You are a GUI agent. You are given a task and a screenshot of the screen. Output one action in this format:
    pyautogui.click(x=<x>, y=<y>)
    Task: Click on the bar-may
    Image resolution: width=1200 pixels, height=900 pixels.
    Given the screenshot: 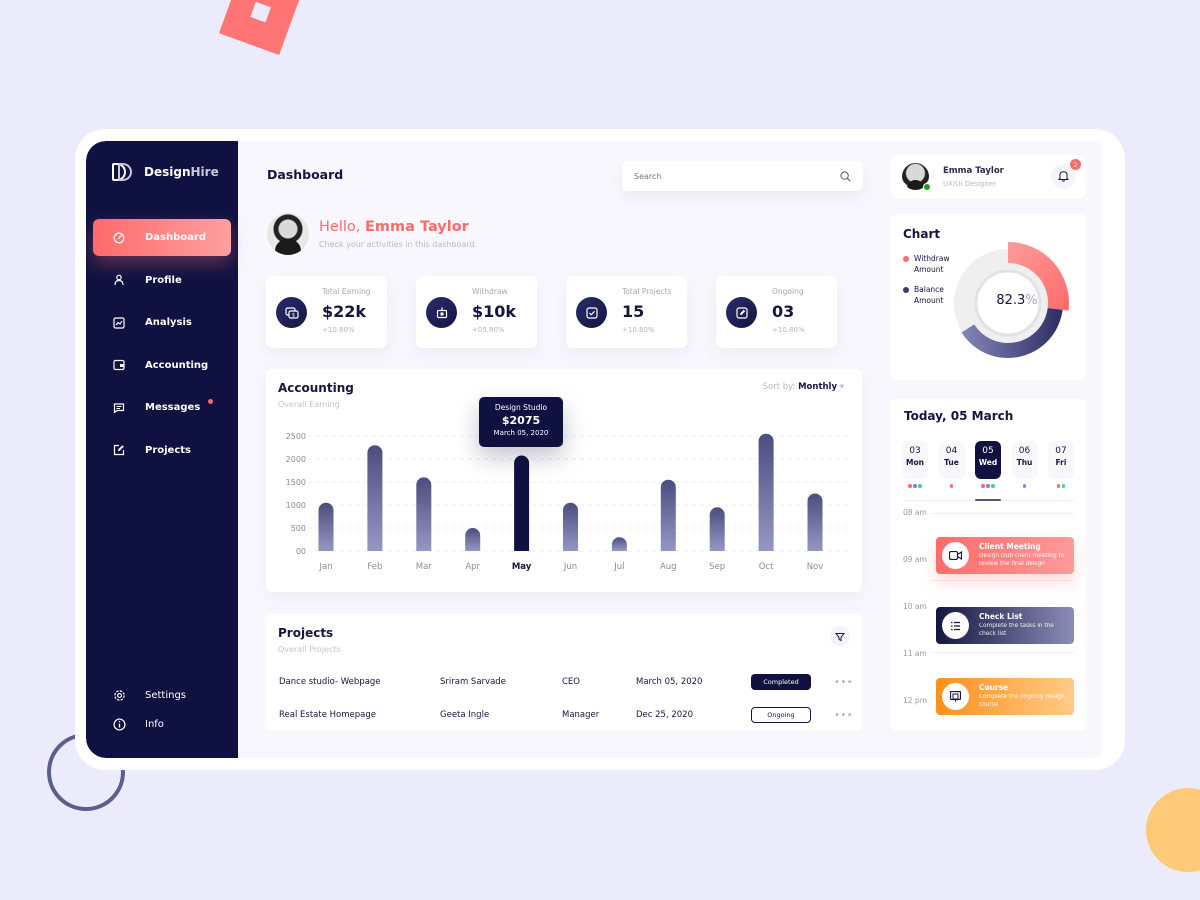 What is the action you would take?
    pyautogui.click(x=522, y=503)
    